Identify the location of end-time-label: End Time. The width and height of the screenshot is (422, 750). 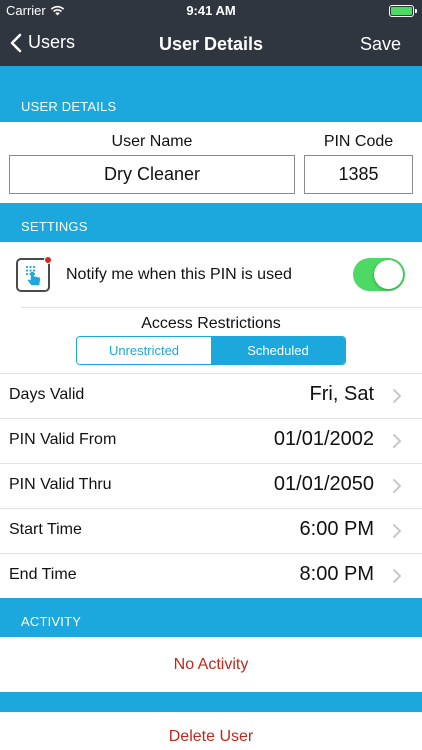
(43, 574).